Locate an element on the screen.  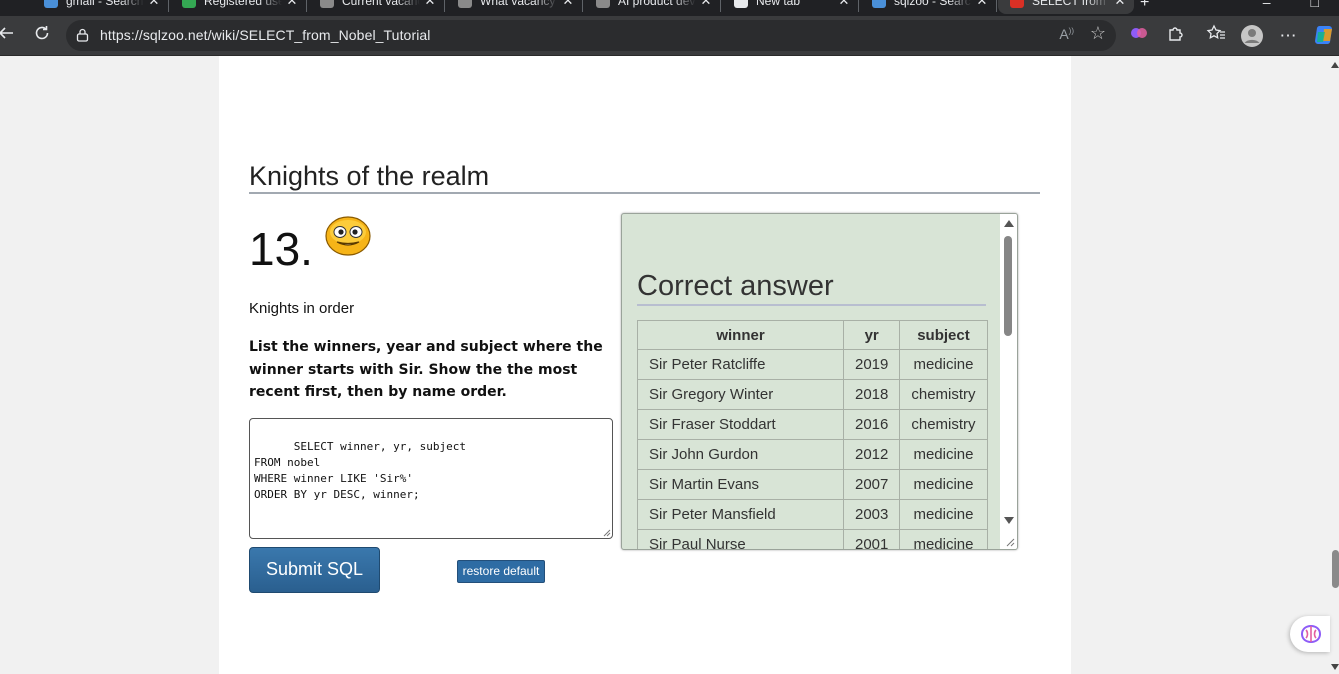
table-cell: 2016 is located at coordinates (871, 424).